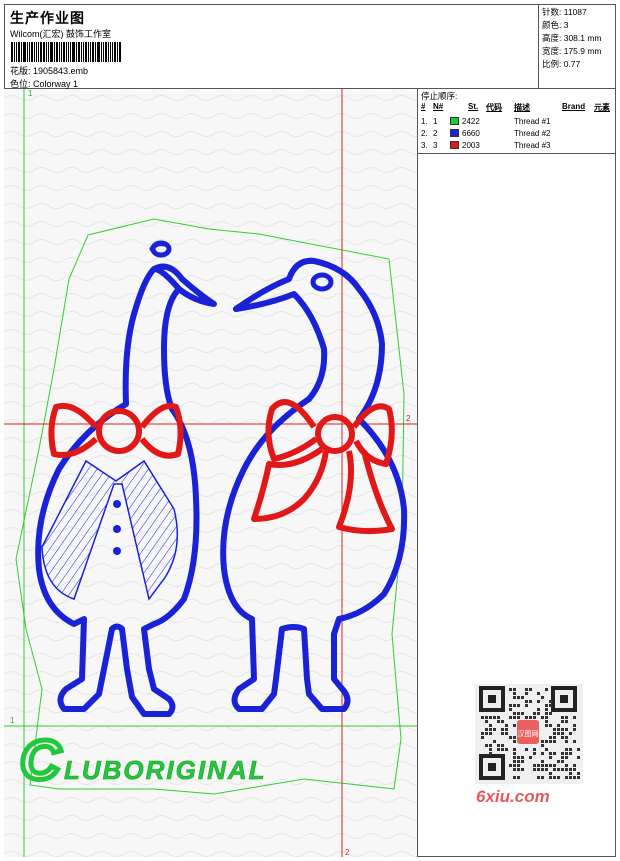 This screenshot has height=861, width=620. Describe the element at coordinates (424, 133) in the screenshot. I see `row-num: 2.` at that location.